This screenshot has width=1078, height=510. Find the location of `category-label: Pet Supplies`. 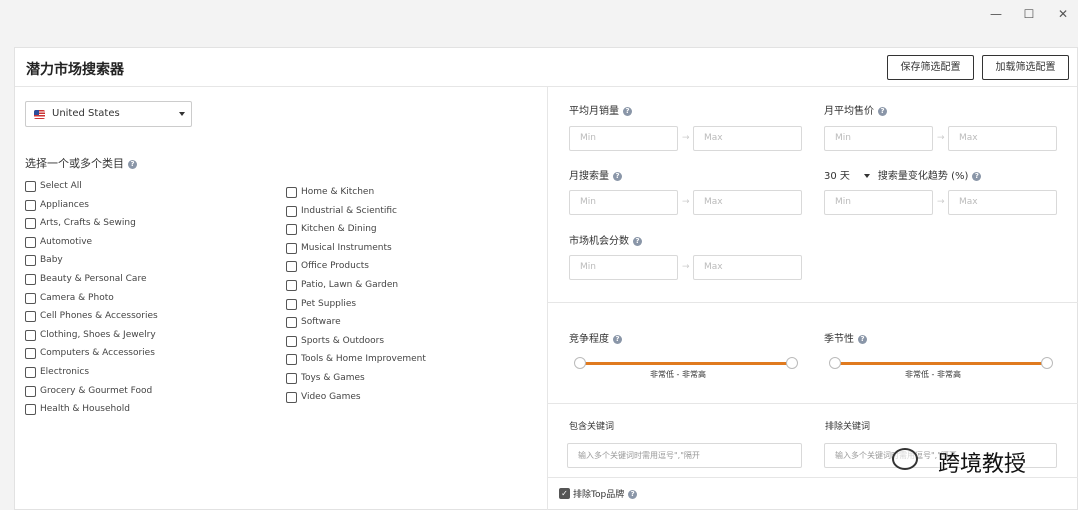

category-label: Pet Supplies is located at coordinates (329, 303).